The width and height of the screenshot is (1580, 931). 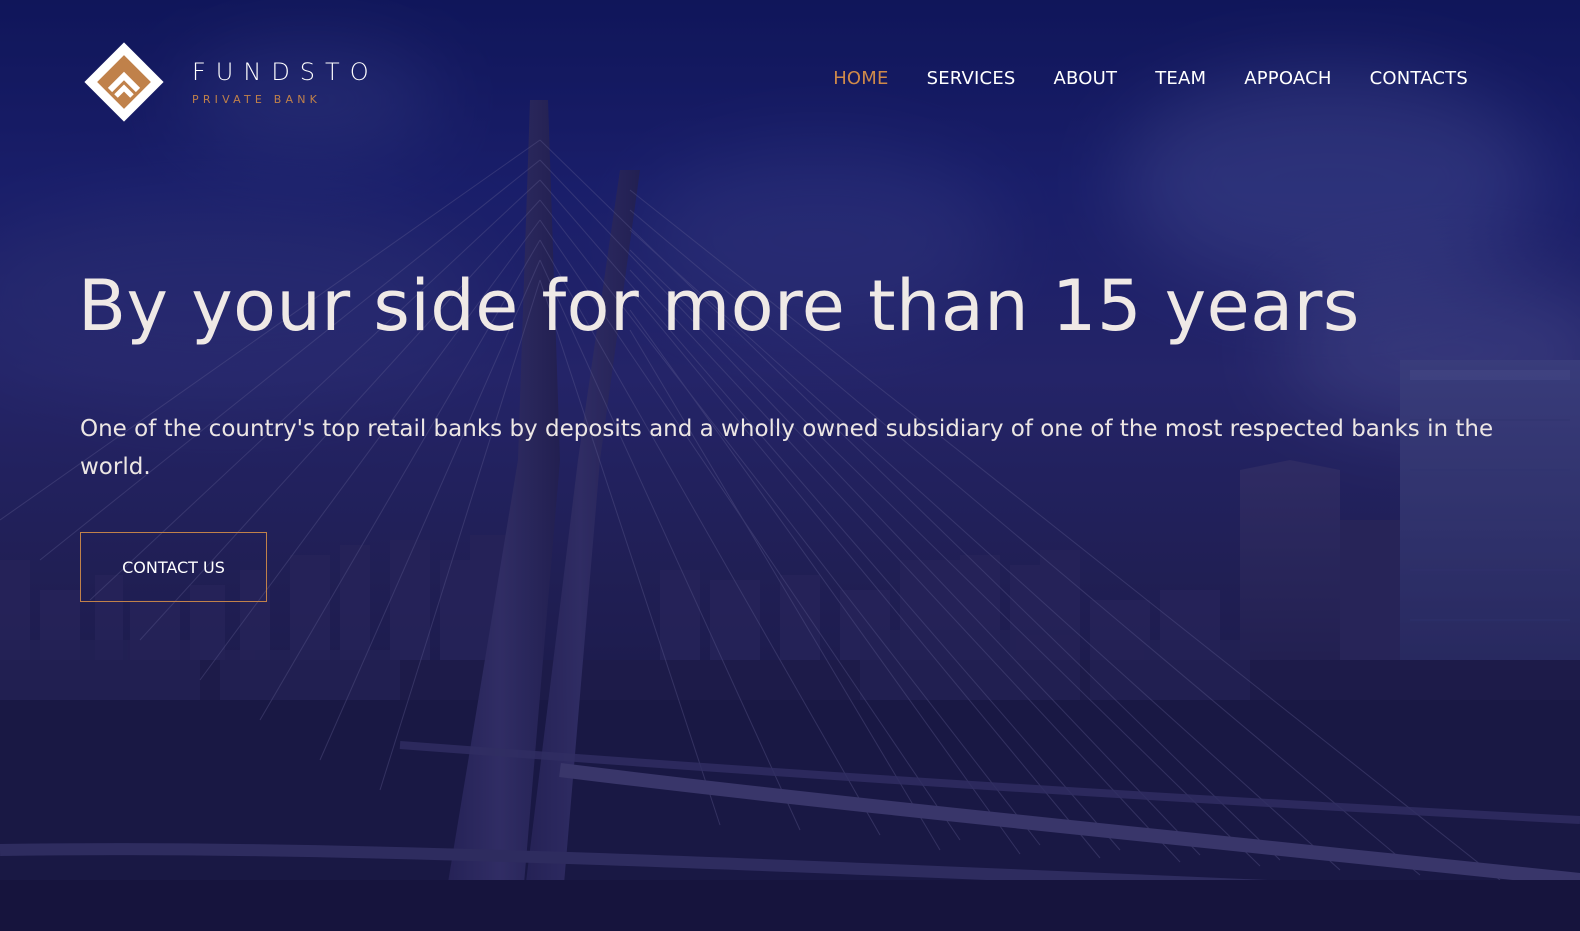 I want to click on nav-item-approach: APPOACH, so click(x=1287, y=78).